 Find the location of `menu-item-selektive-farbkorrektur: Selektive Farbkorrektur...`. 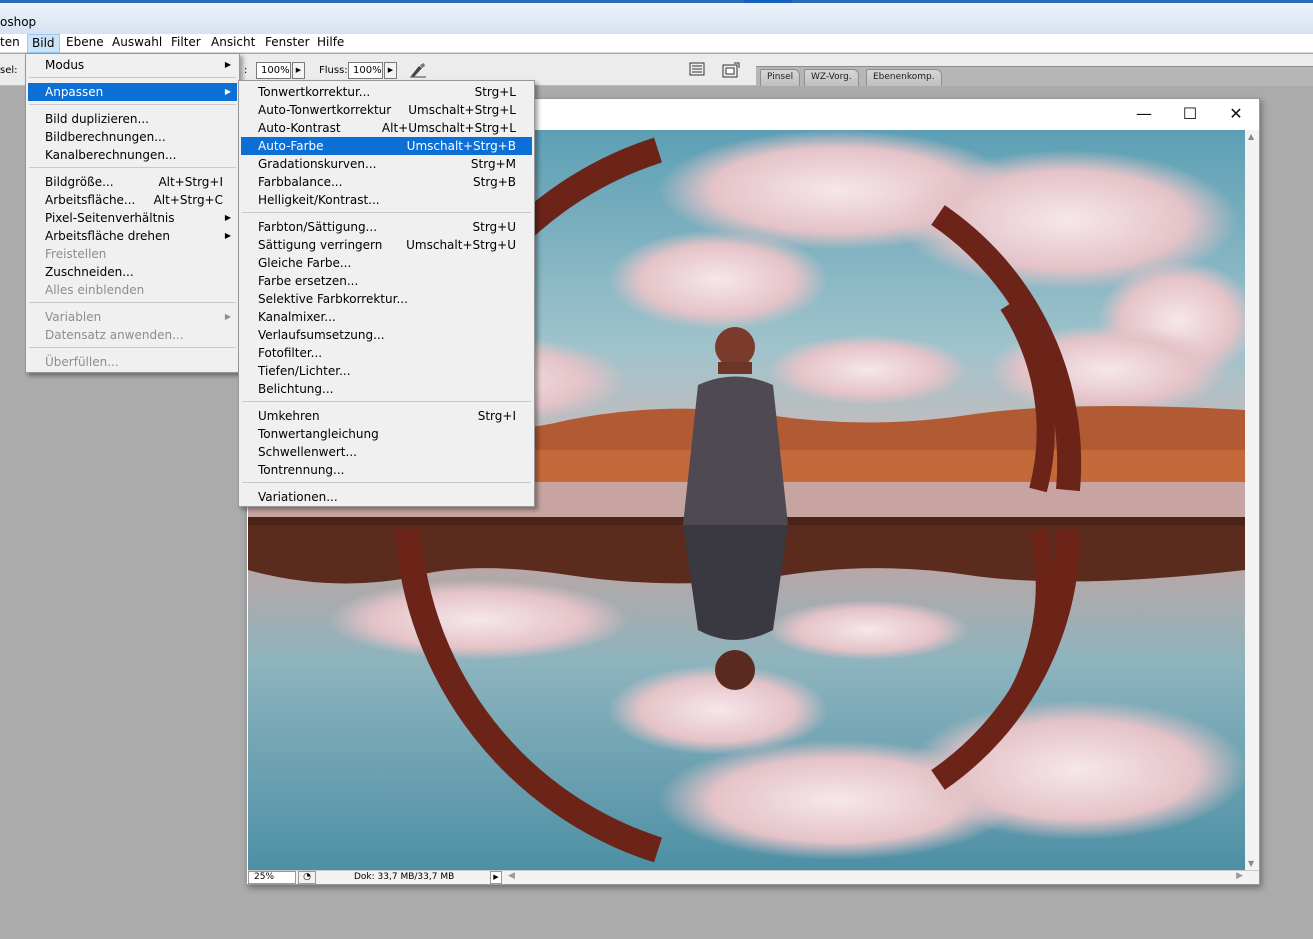

menu-item-selektive-farbkorrektur: Selektive Farbkorrektur... is located at coordinates (386, 299).